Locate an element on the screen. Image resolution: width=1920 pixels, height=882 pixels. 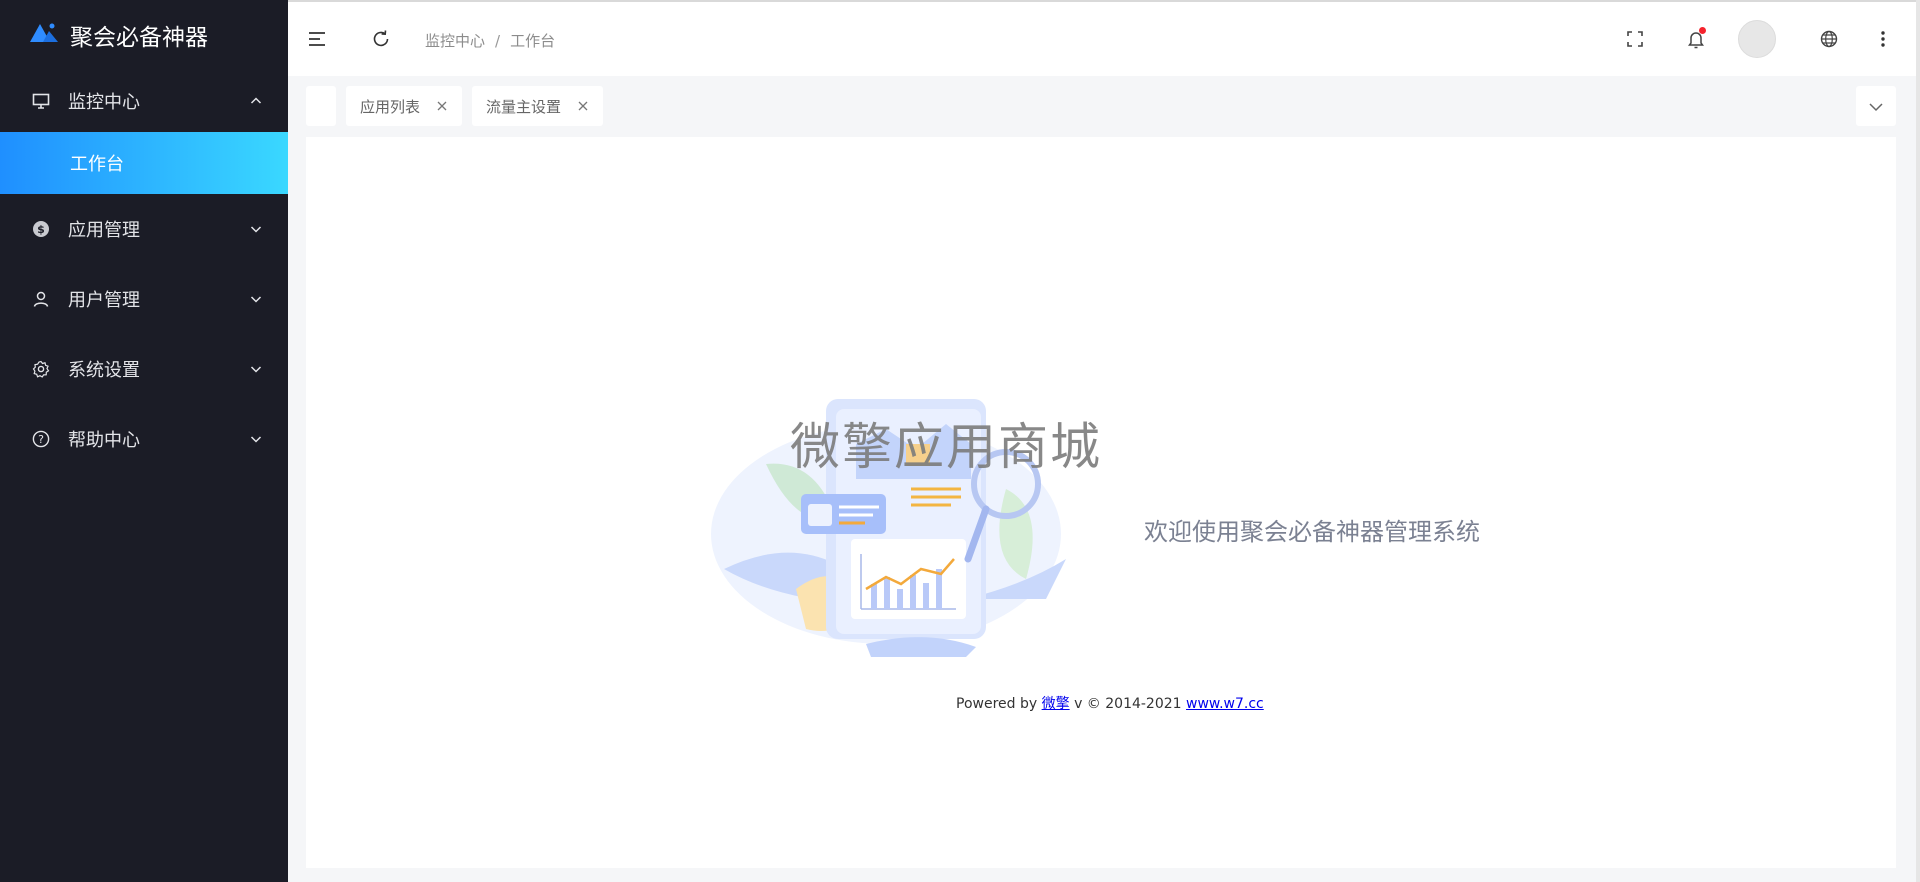
breadcrumb-item: 监控中心 is located at coordinates (455, 41).